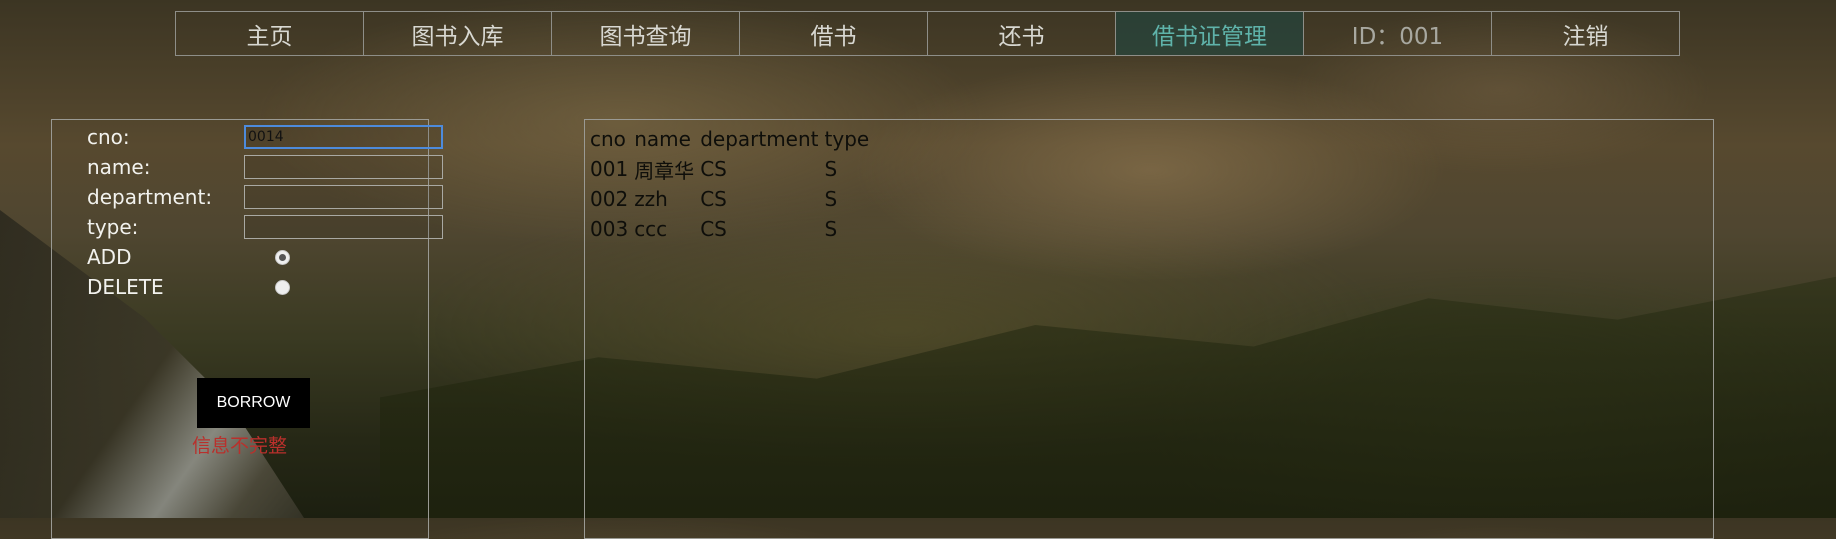 This screenshot has width=1836, height=539. Describe the element at coordinates (664, 170) in the screenshot. I see `cell-name: 周章华` at that location.